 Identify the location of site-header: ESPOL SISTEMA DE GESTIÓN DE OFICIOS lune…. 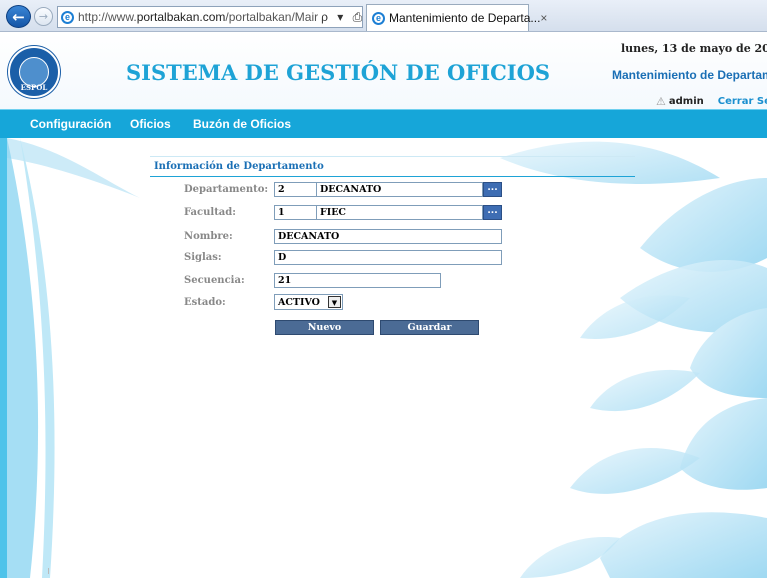
(383, 70).